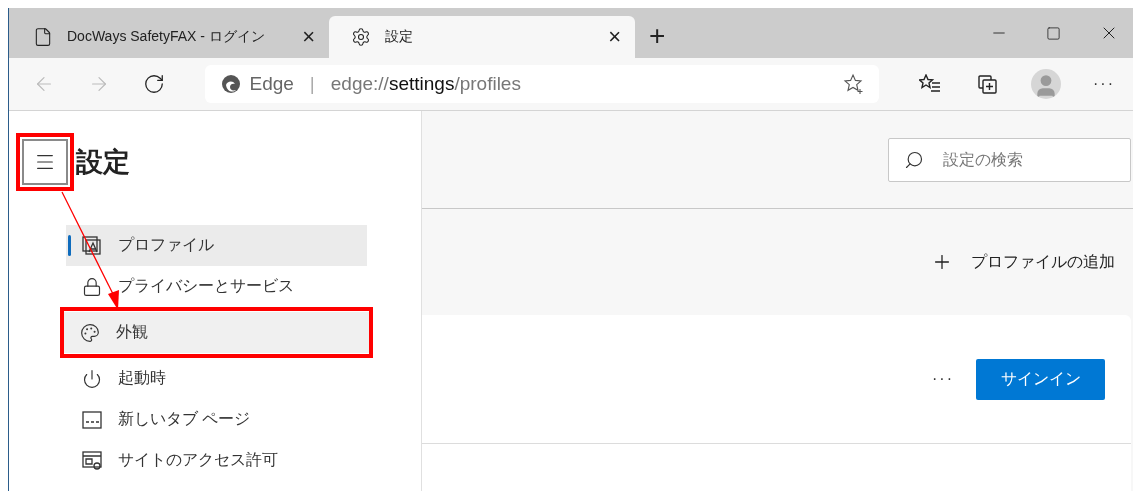 The height and width of the screenshot is (491, 1133). Describe the element at coordinates (399, 37) in the screenshot. I see `tab-title: 設定` at that location.